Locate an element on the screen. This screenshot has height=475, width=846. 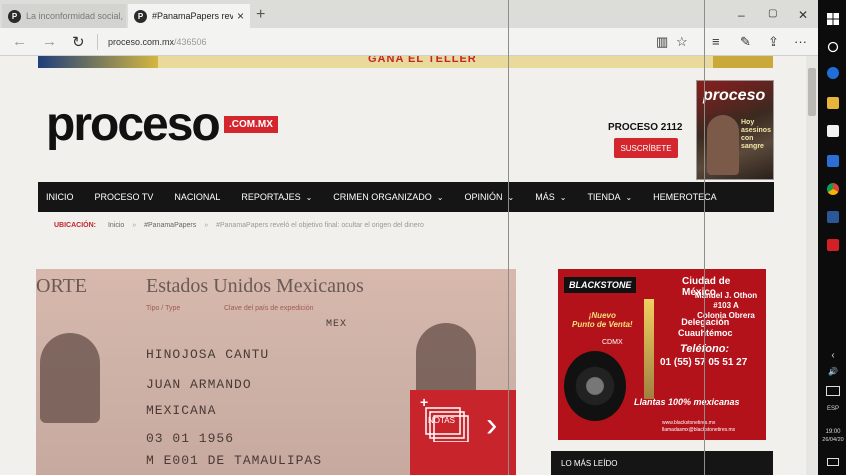
edge-icon is located at coordinates (833, 73).